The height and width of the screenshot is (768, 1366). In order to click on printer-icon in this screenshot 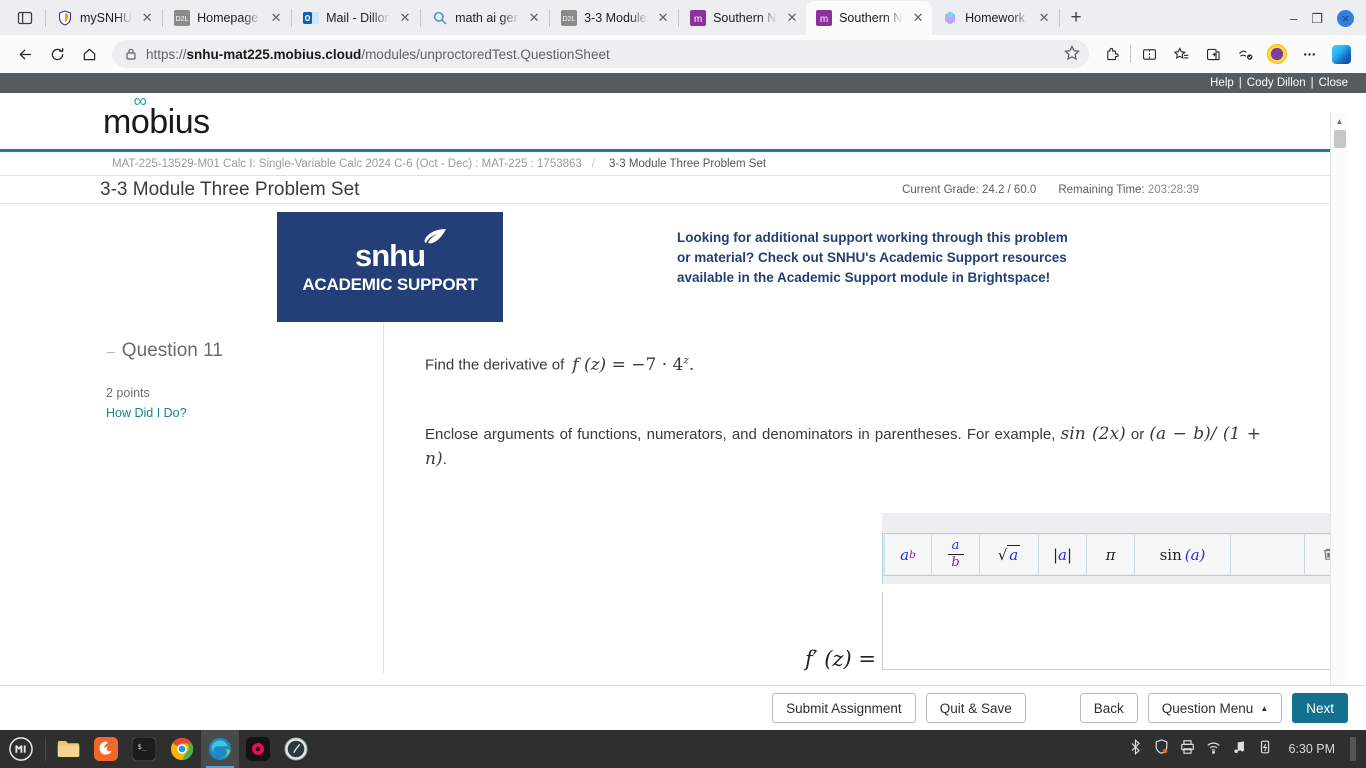, I will do `click(1187, 749)`.